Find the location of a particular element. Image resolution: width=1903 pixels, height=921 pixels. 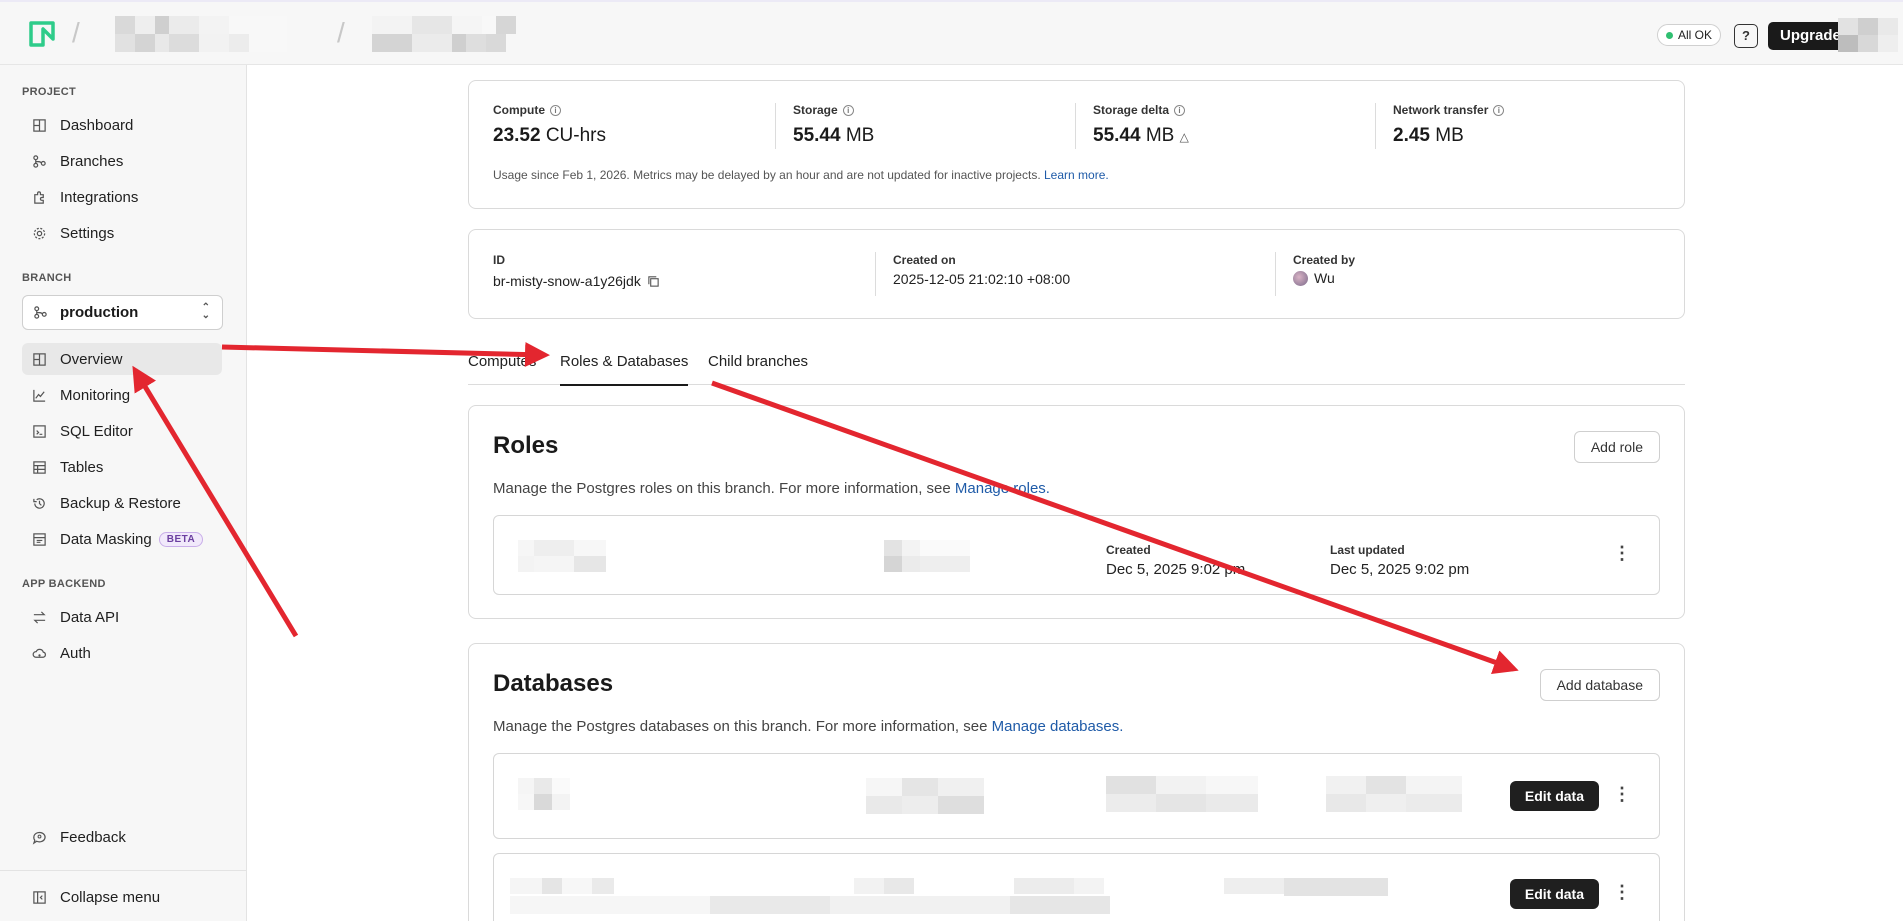

section-title-project: PROJECT is located at coordinates (49, 92).